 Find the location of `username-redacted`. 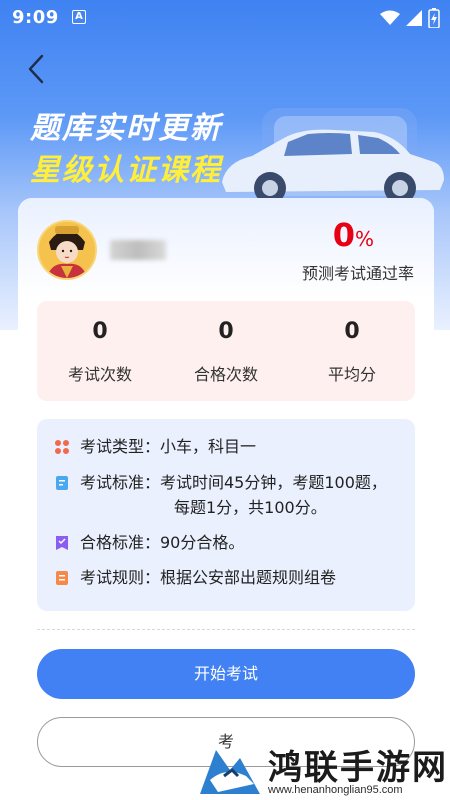

username-redacted is located at coordinates (138, 250).